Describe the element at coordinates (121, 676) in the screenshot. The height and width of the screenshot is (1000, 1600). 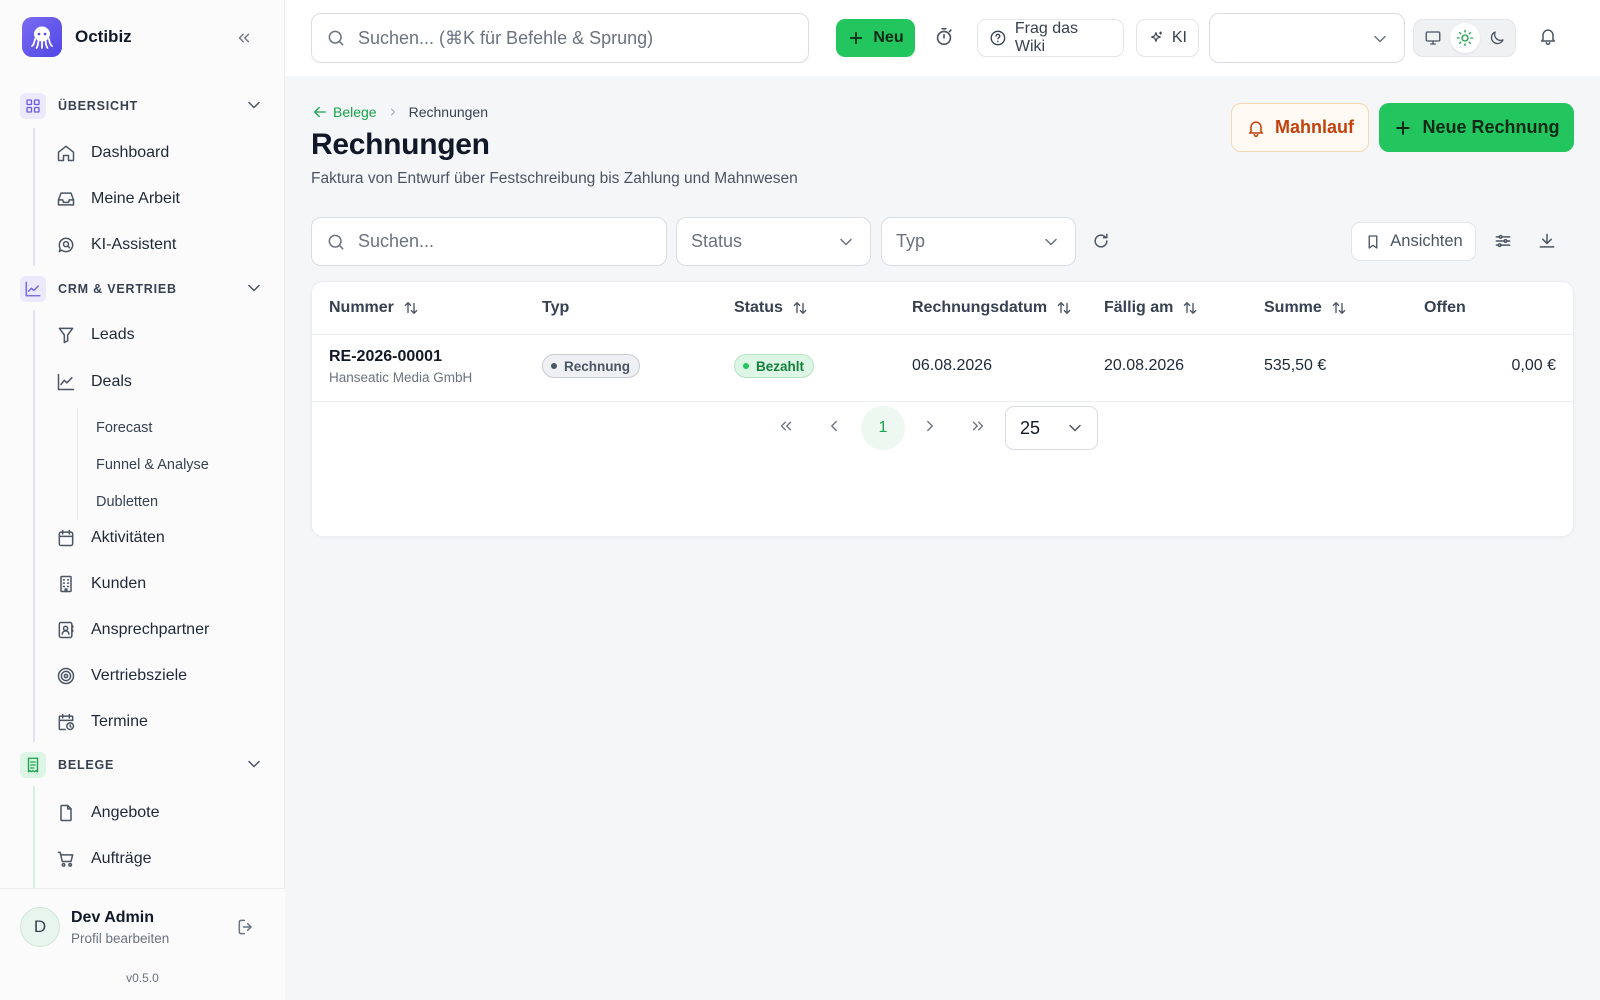
I see `sidebar-item-vertriebsziele: Vertriebsziele` at that location.